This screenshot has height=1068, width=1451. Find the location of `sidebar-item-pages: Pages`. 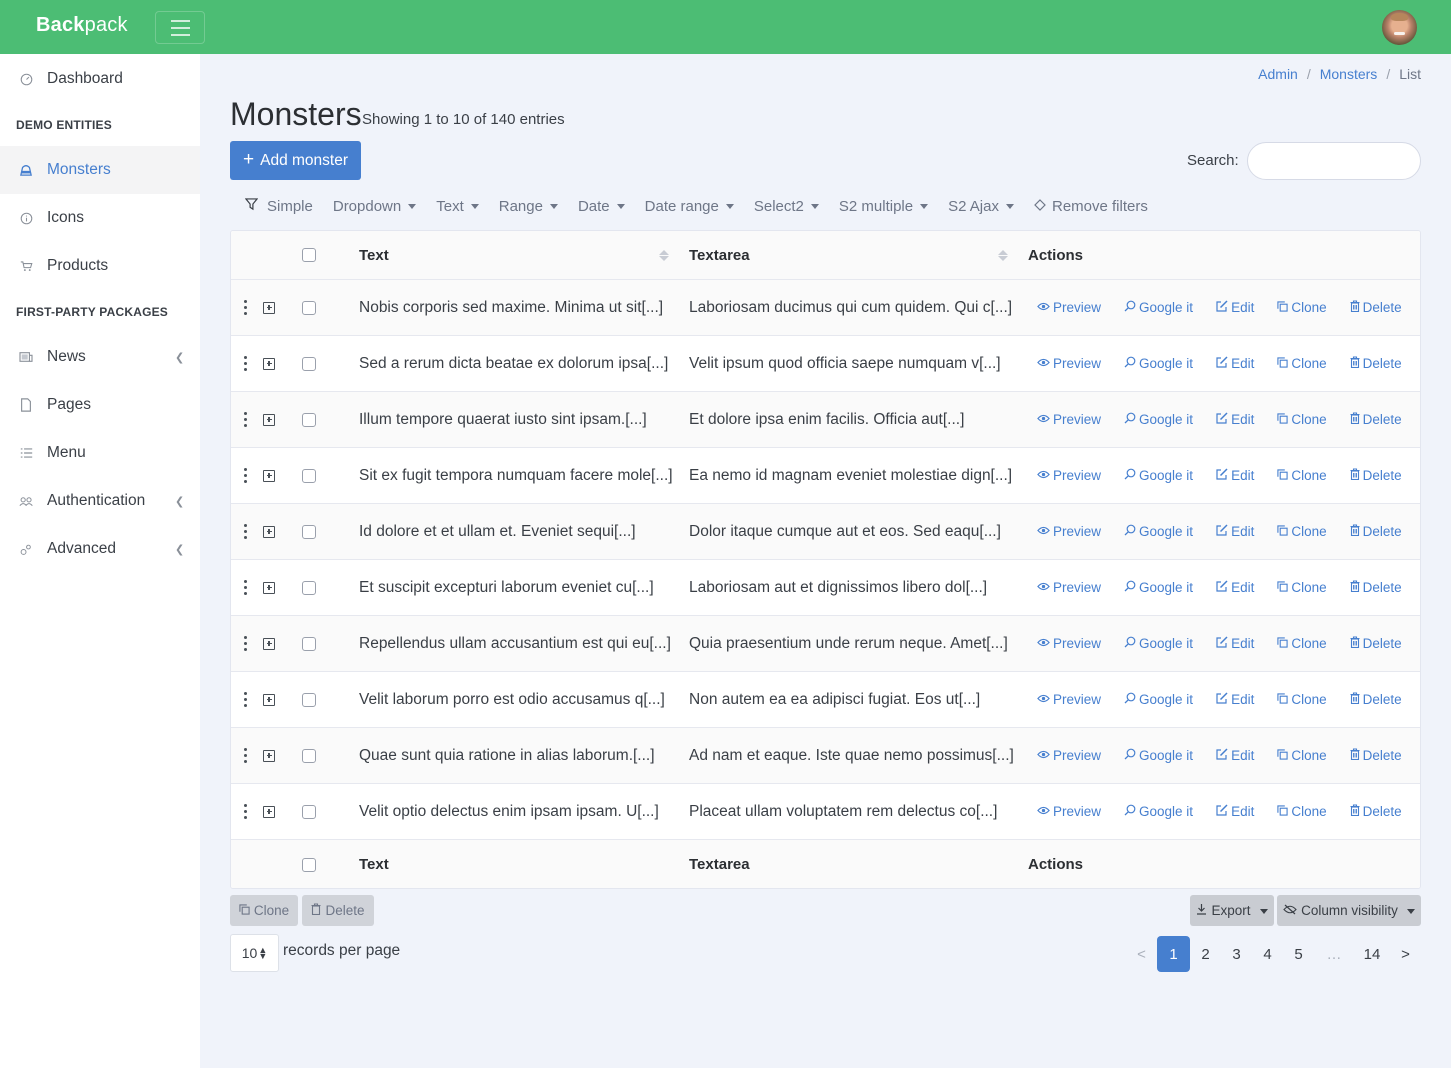

sidebar-item-pages: Pages is located at coordinates (100, 405).